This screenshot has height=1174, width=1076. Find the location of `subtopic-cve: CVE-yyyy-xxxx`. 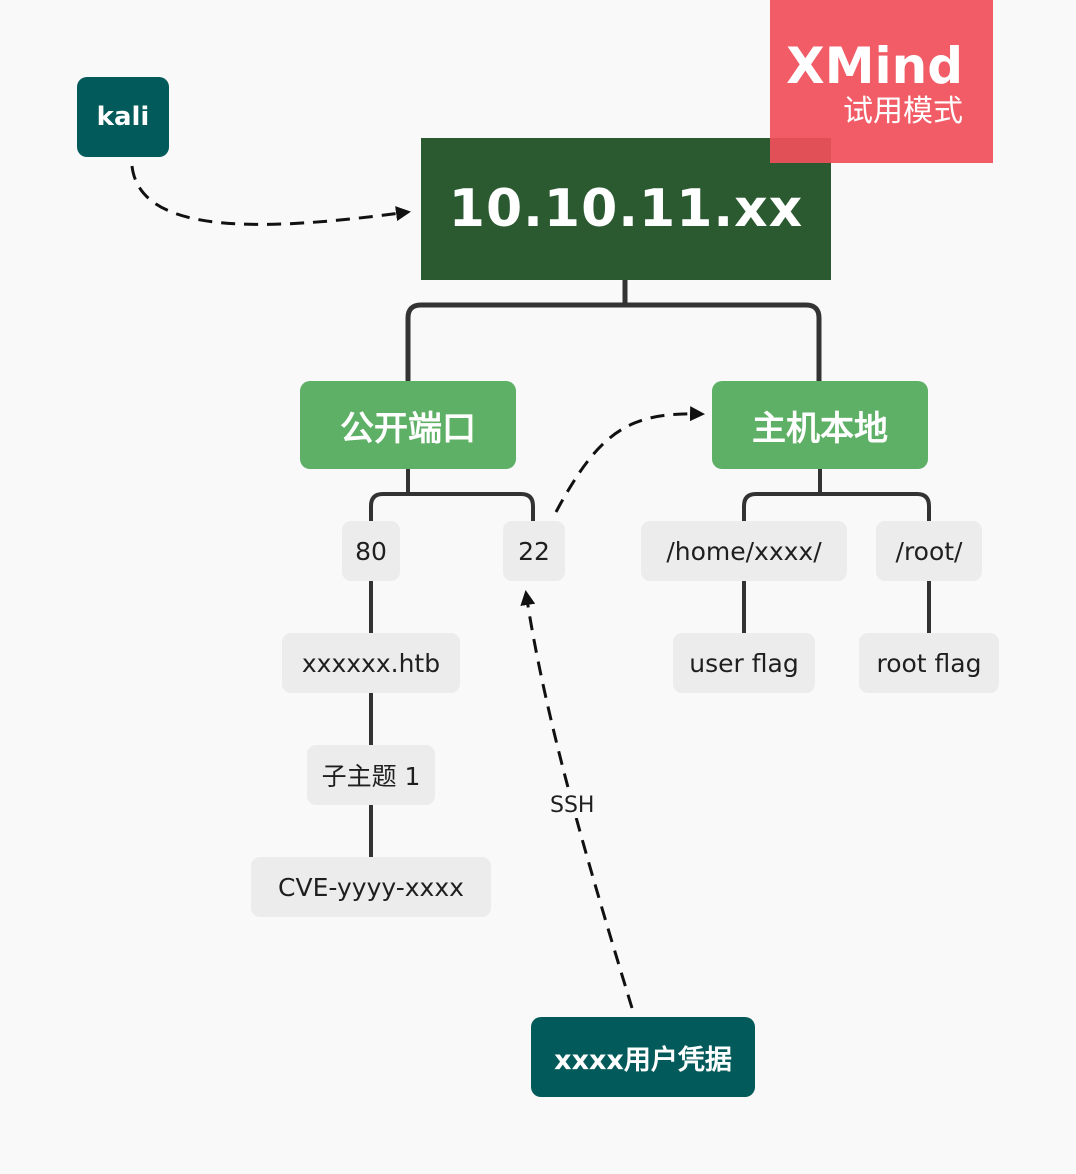

subtopic-cve: CVE-yyyy-xxxx is located at coordinates (371, 887).